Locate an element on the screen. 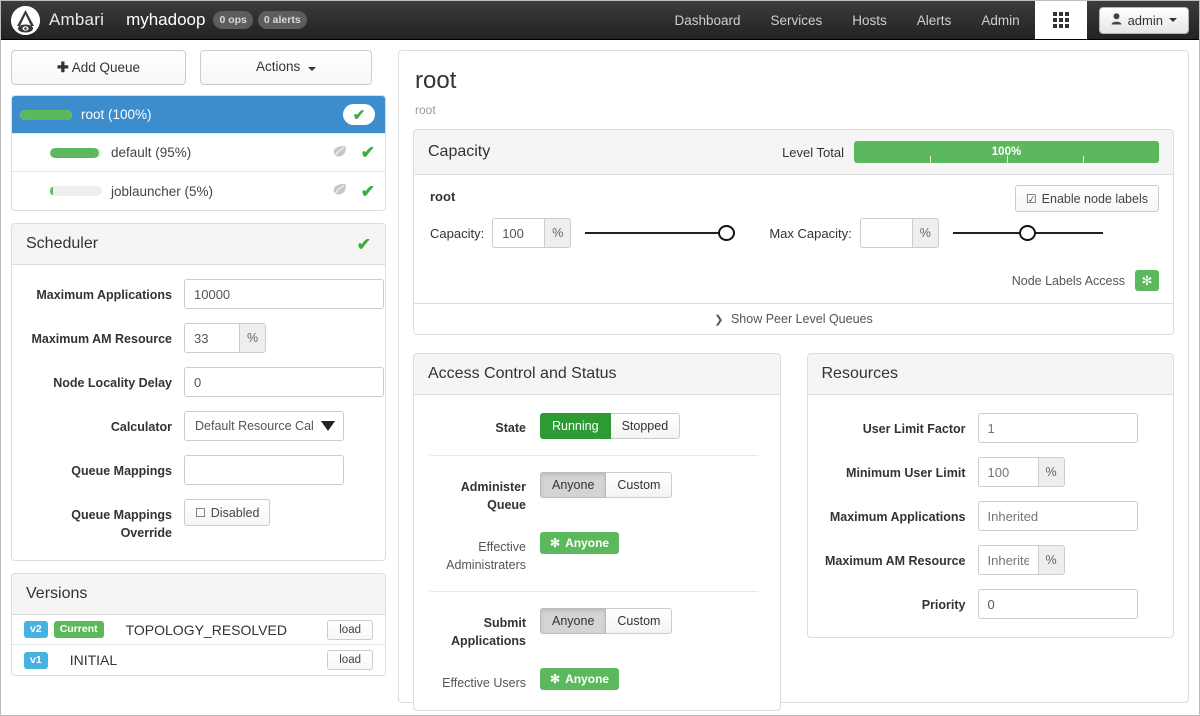 The image size is (1200, 716). user-menu-button: admin is located at coordinates (1143, 20).